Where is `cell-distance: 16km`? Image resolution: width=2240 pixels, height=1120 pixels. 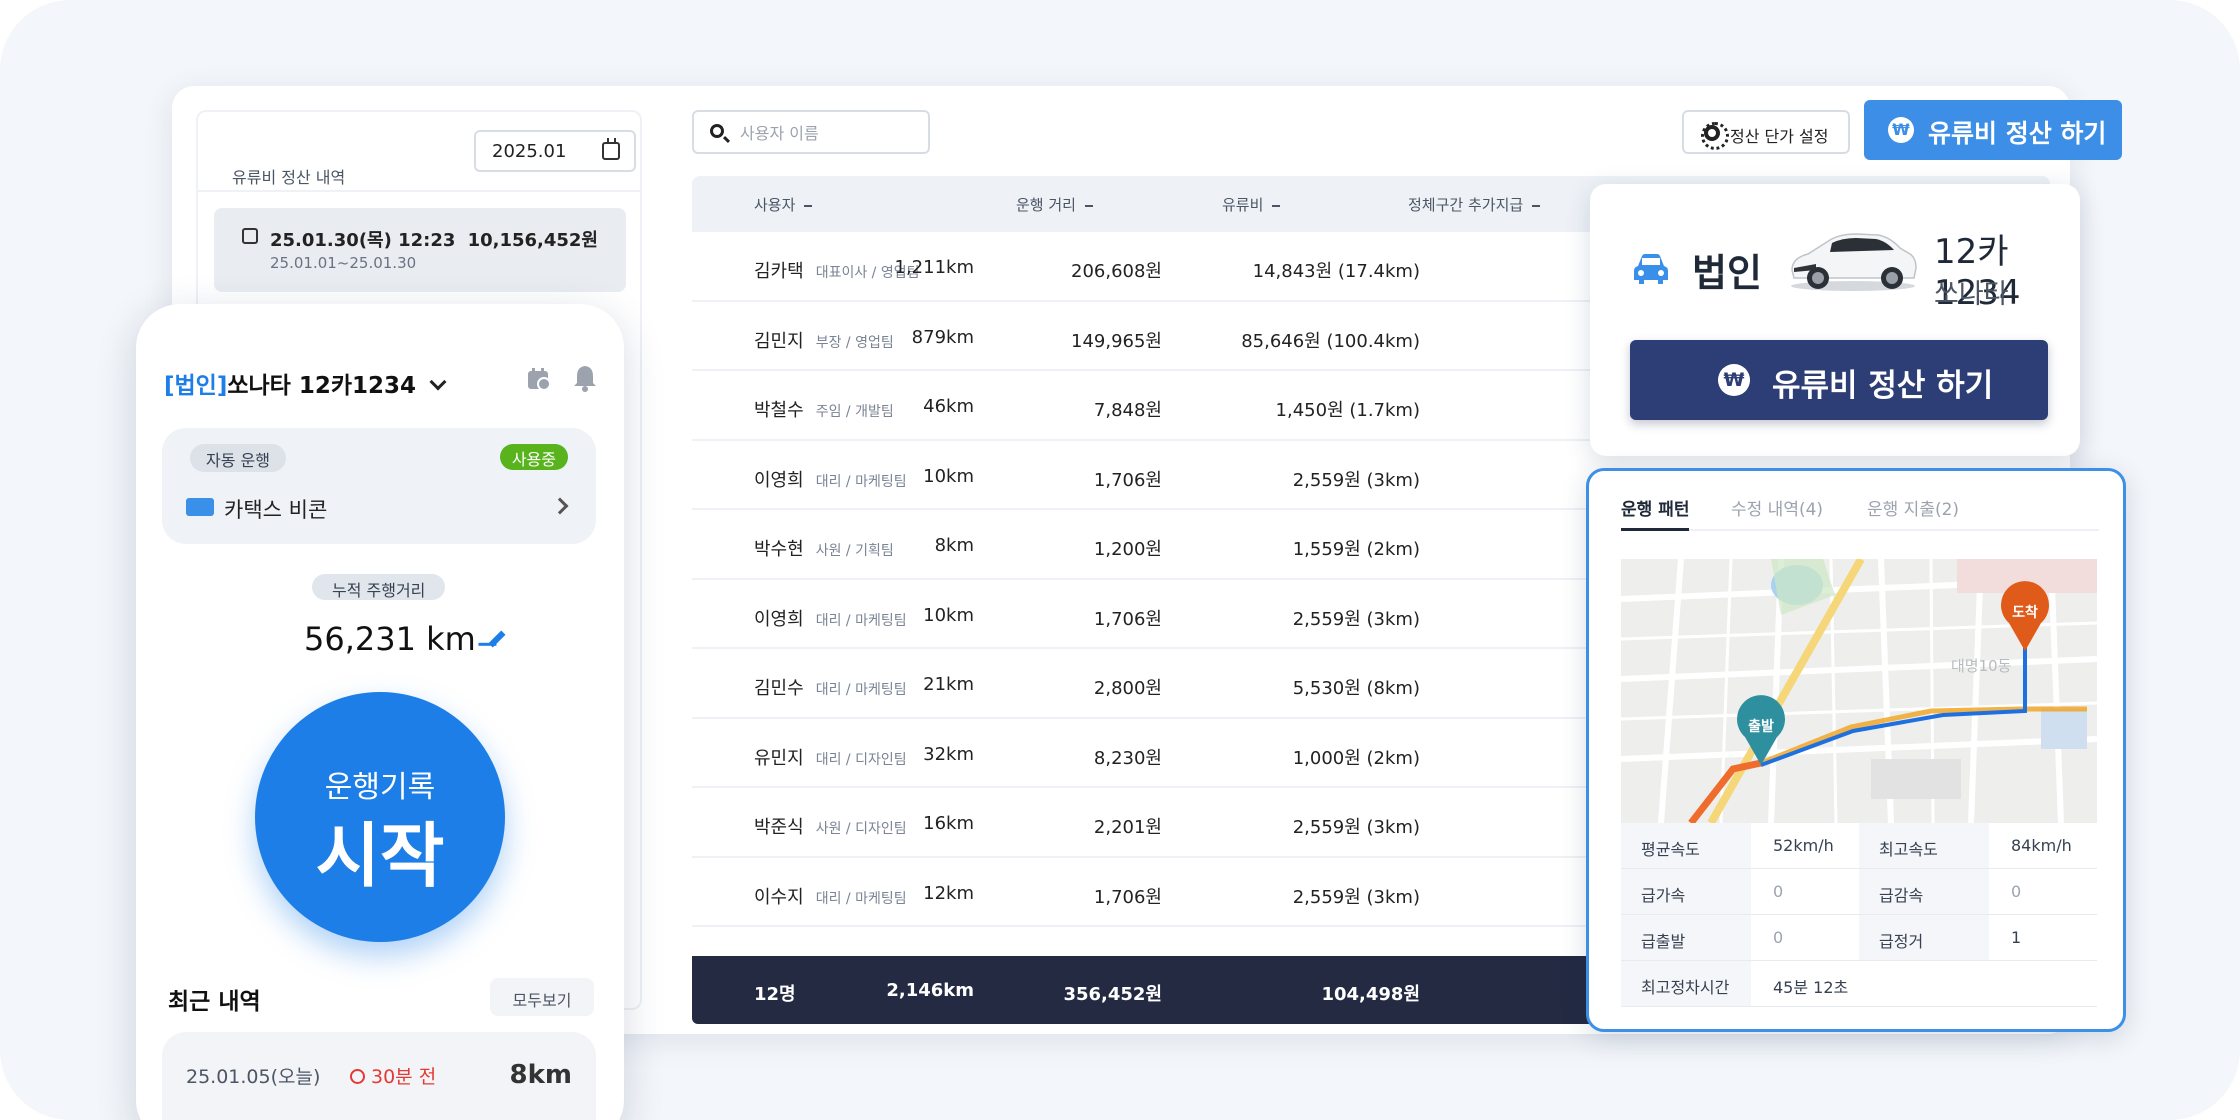 cell-distance: 16km is located at coordinates (948, 823).